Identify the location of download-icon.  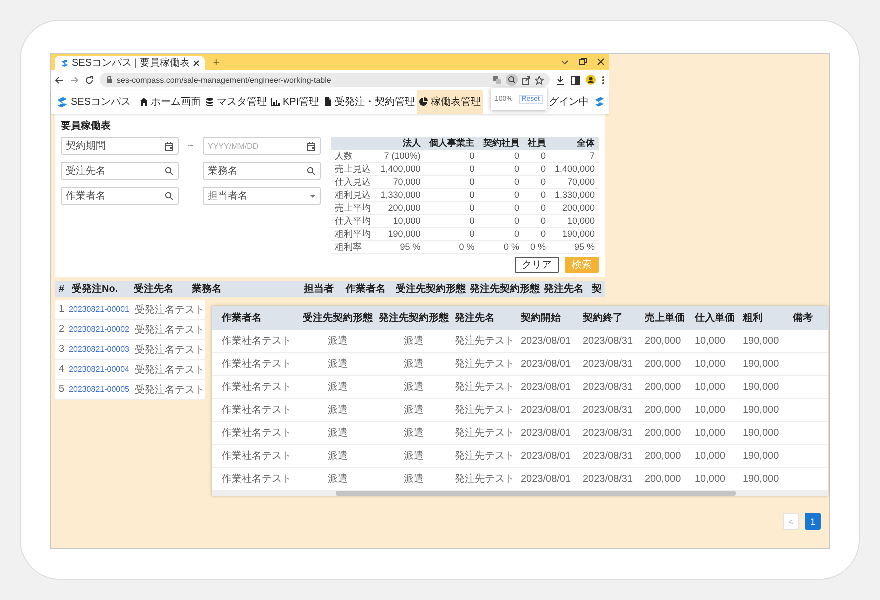
(560, 80).